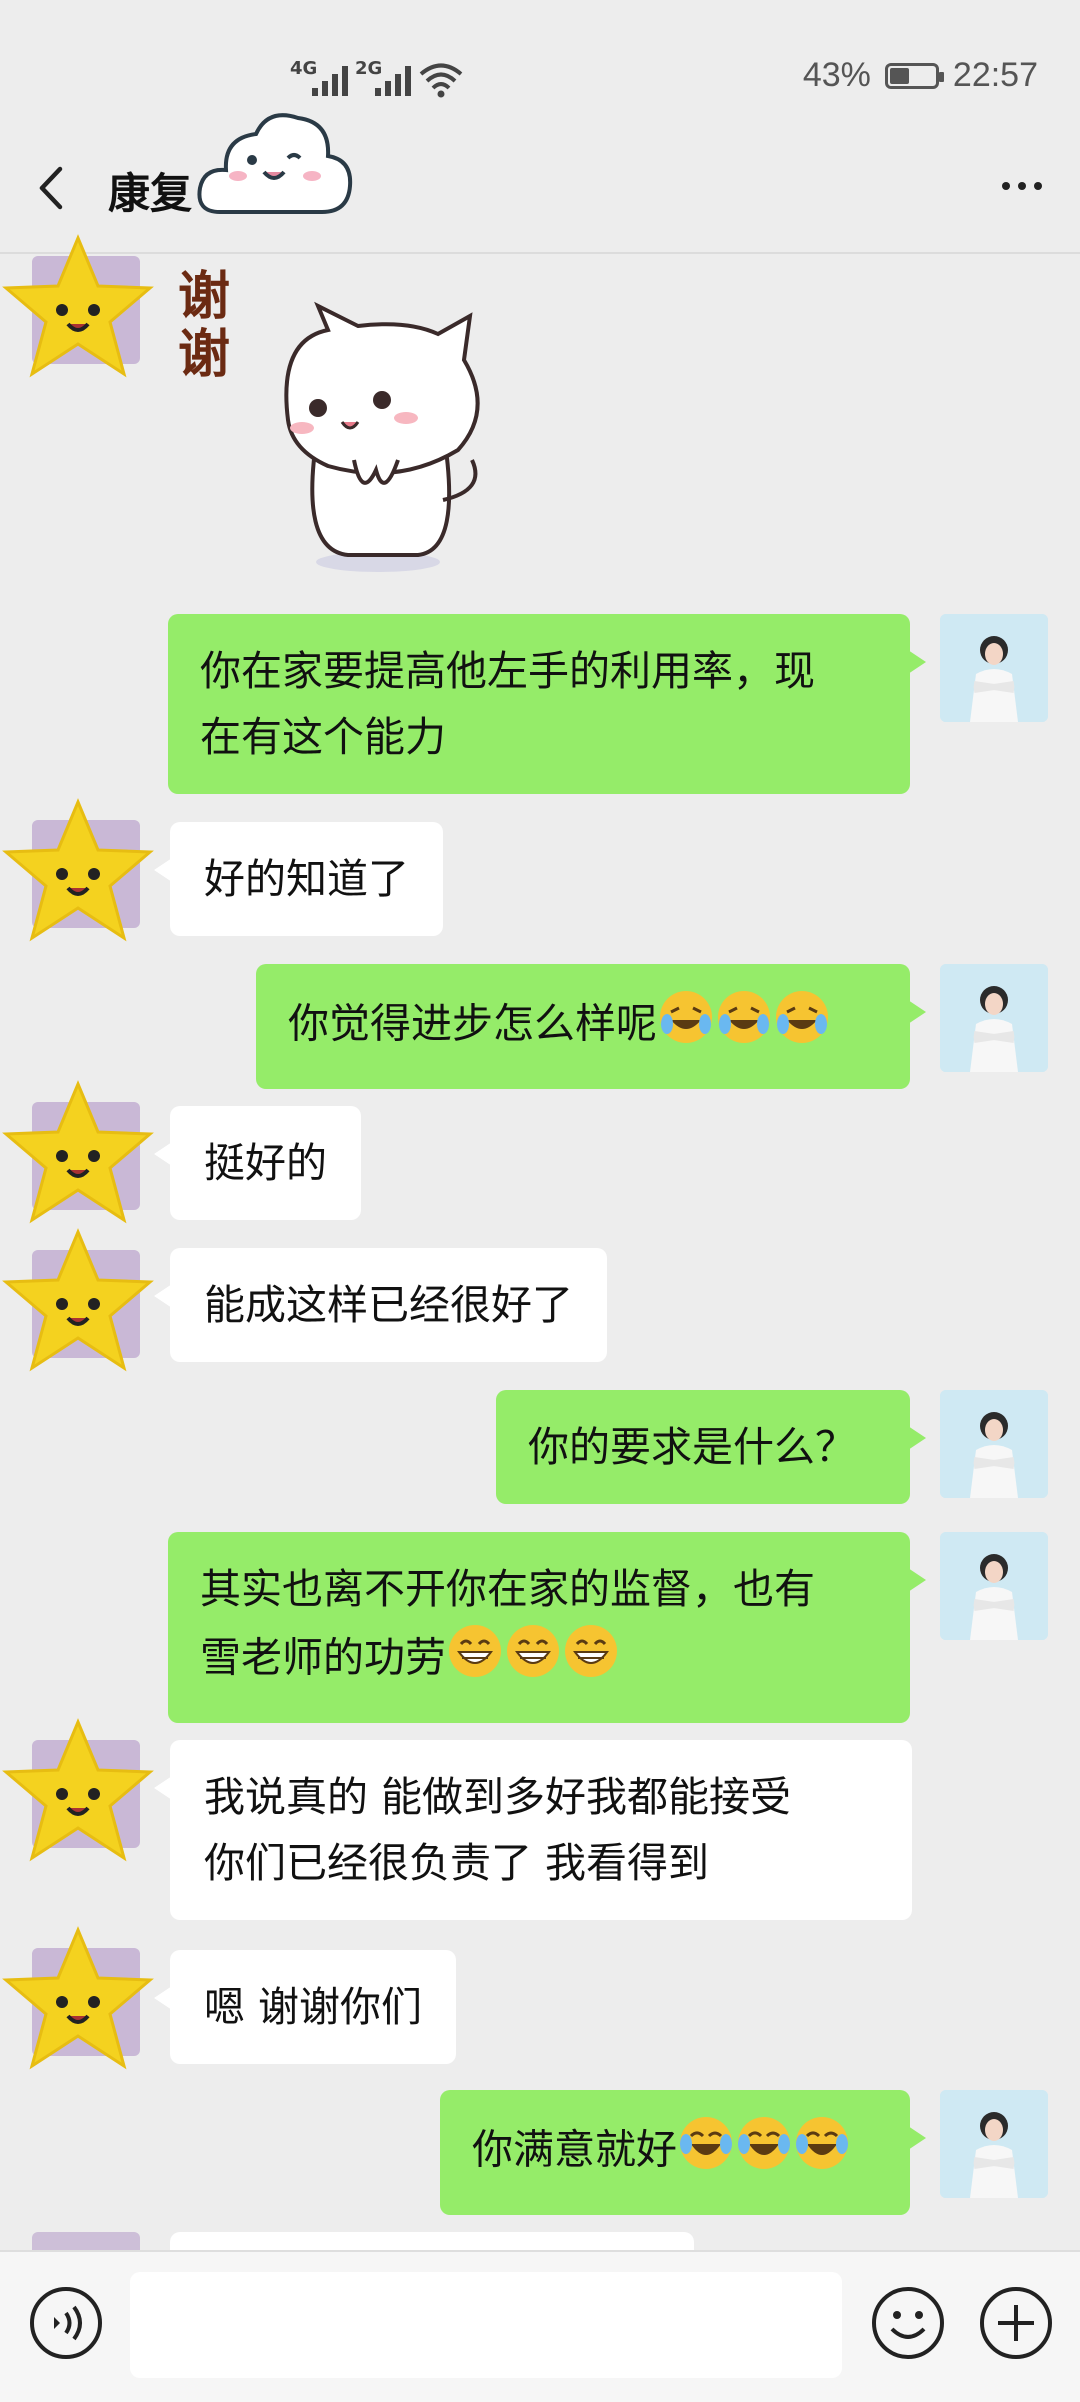 The image size is (1080, 2402). Describe the element at coordinates (388, 1305) in the screenshot. I see `message-text: 能成这样已经很好了` at that location.